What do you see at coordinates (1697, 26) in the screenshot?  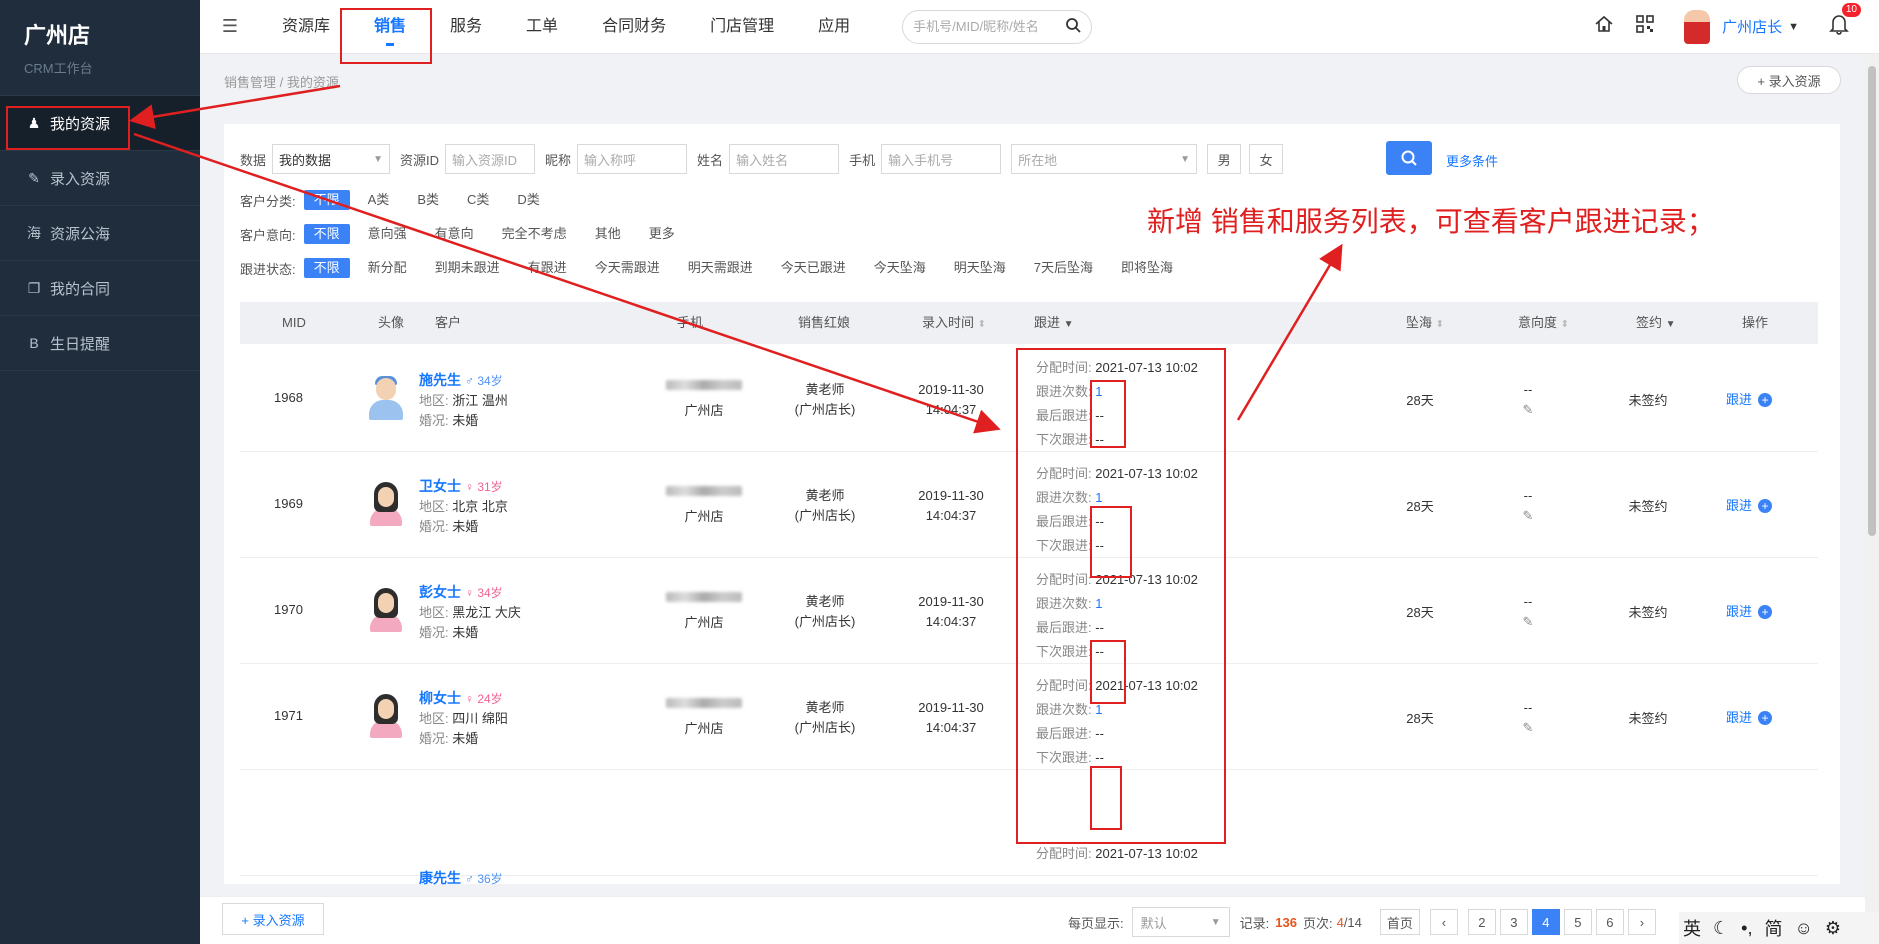 I see `user-avatar` at bounding box center [1697, 26].